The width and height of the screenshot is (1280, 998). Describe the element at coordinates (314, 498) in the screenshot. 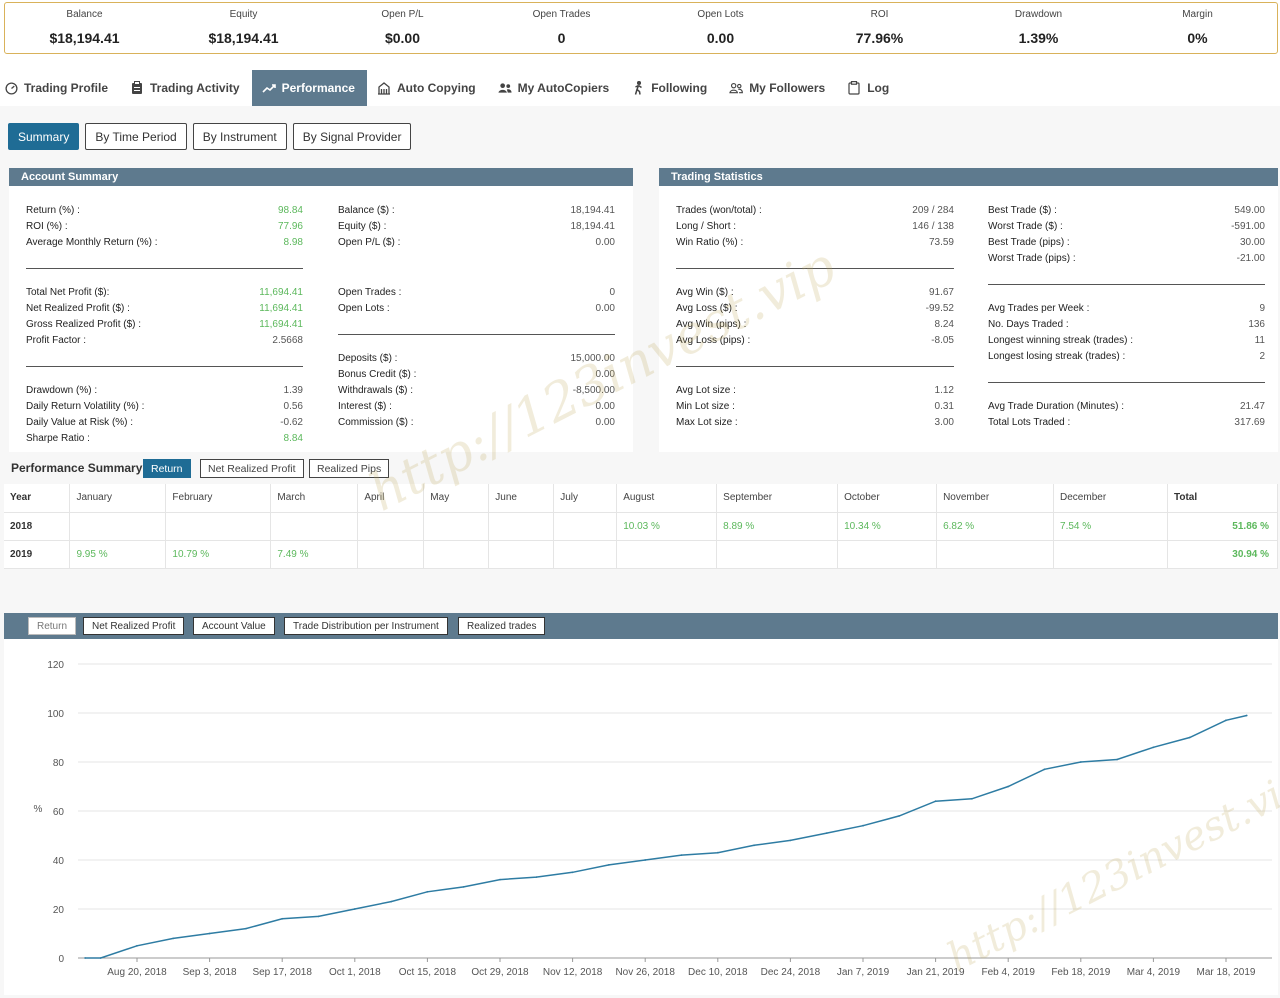

I see `column-header-march: March` at that location.